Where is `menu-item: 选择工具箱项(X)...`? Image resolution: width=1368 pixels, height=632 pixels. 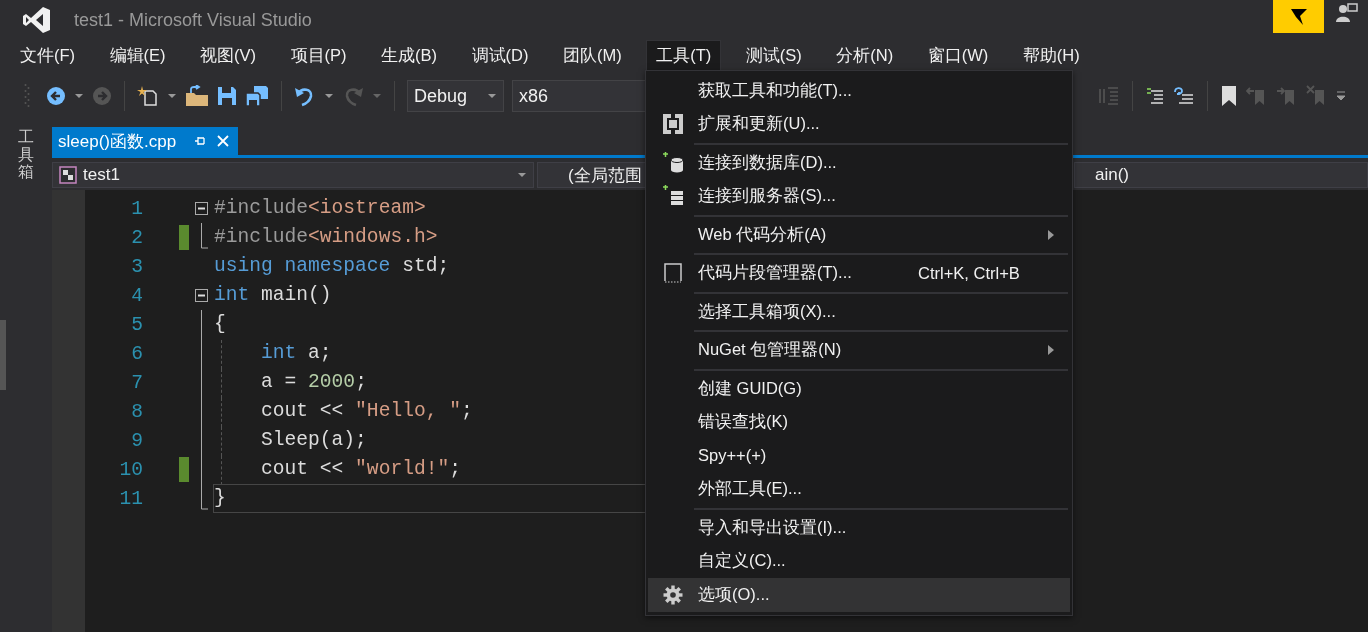
menu-item: 选择工具箱项(X)... is located at coordinates (859, 312).